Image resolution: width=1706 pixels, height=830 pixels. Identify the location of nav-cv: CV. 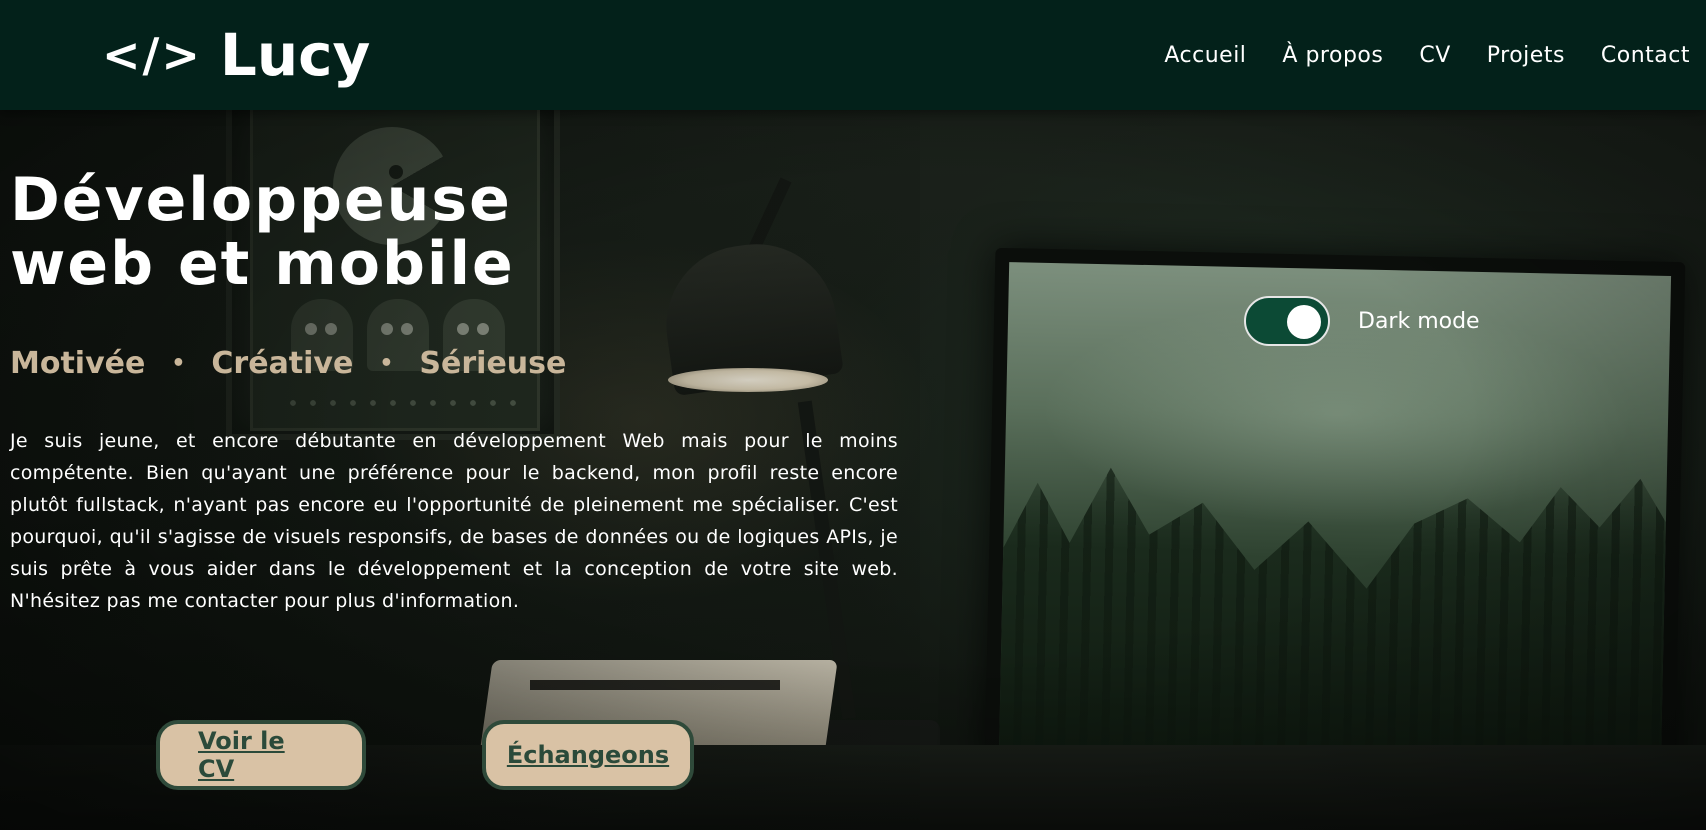
(1434, 55).